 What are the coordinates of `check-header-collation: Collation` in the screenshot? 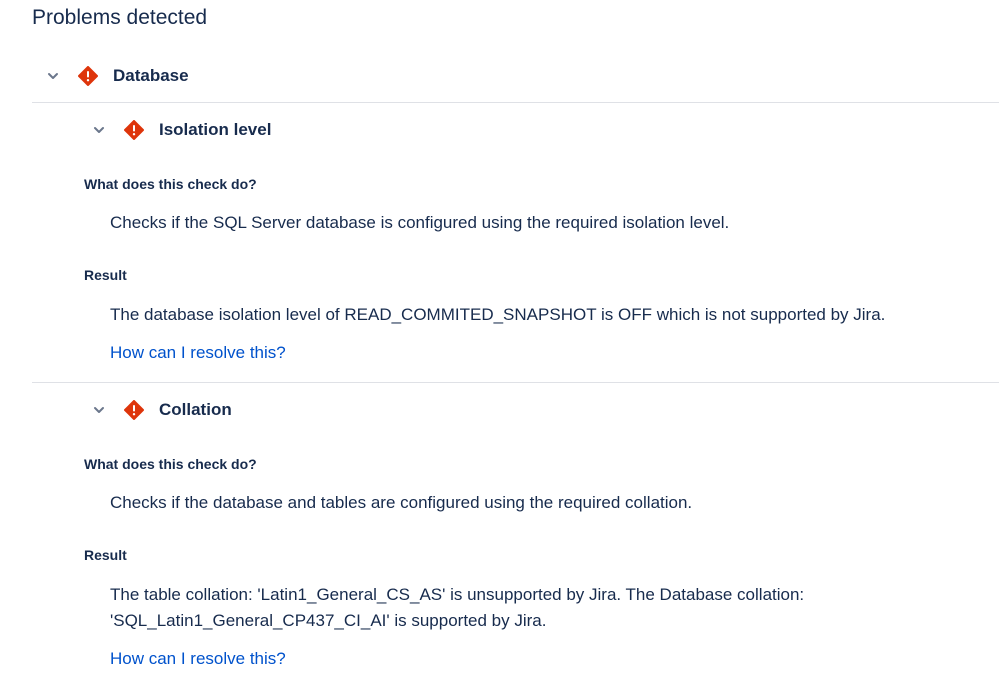 It's located at (162, 410).